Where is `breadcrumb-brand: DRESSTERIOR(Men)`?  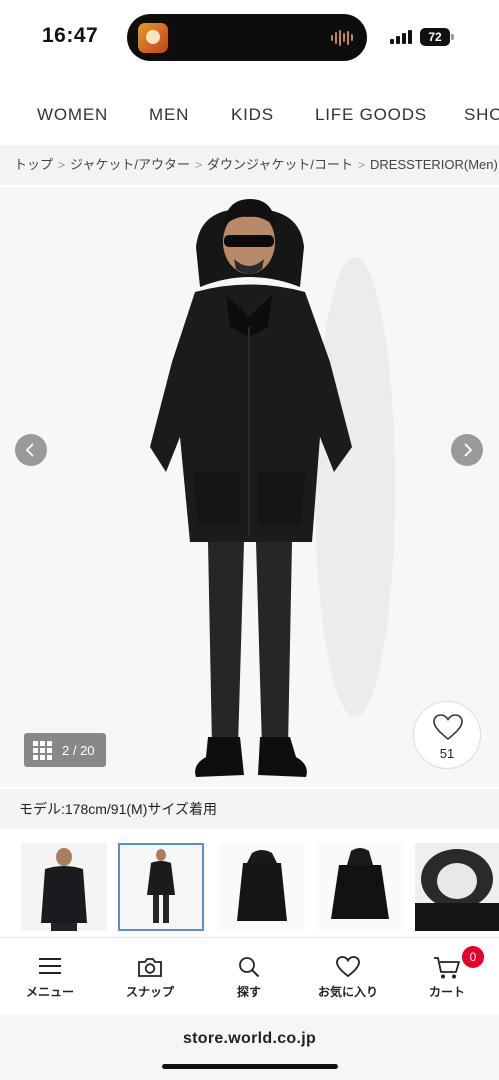
breadcrumb-brand: DRESSTERIOR(Men) is located at coordinates (434, 164).